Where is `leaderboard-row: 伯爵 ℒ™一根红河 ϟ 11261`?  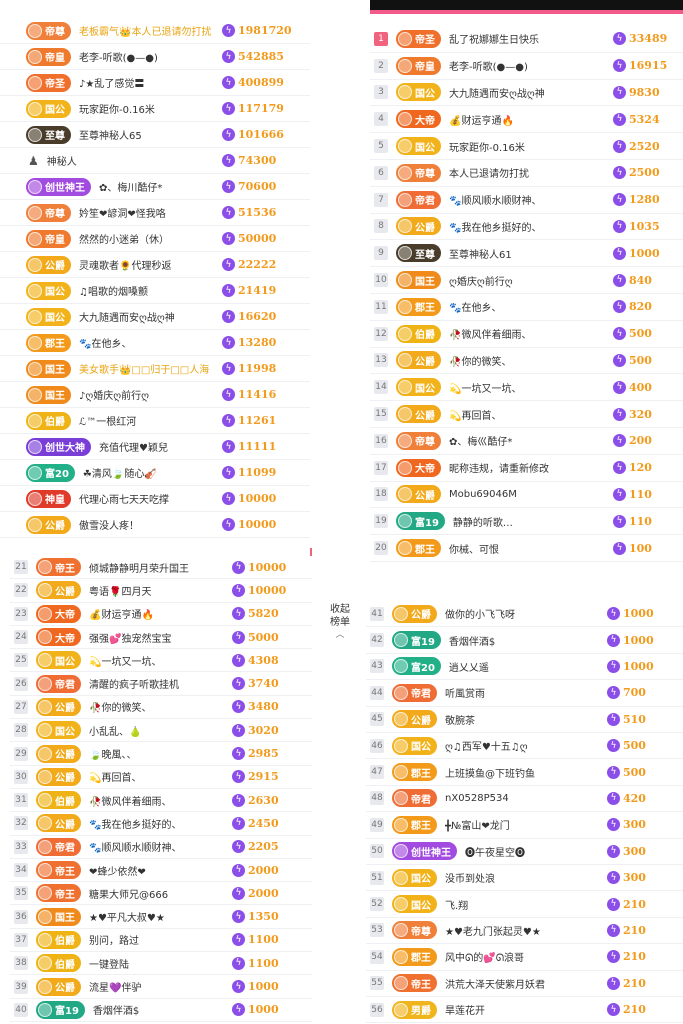
leaderboard-row: 伯爵 ℒ™一根红河 ϟ 11261 is located at coordinates (155, 421).